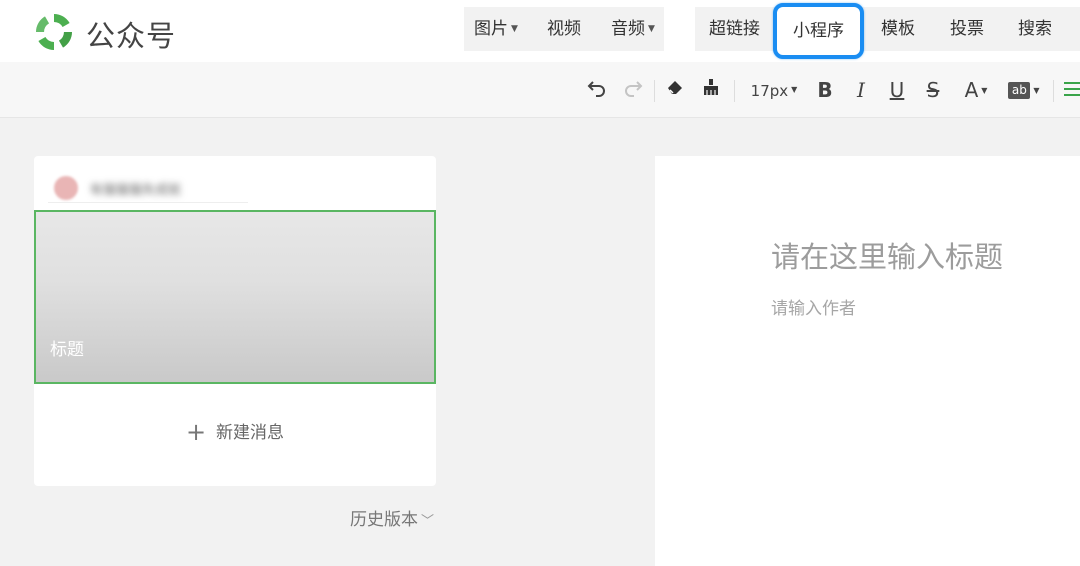 The height and width of the screenshot is (566, 1080). I want to click on new-message-label: 新建消息, so click(250, 433).